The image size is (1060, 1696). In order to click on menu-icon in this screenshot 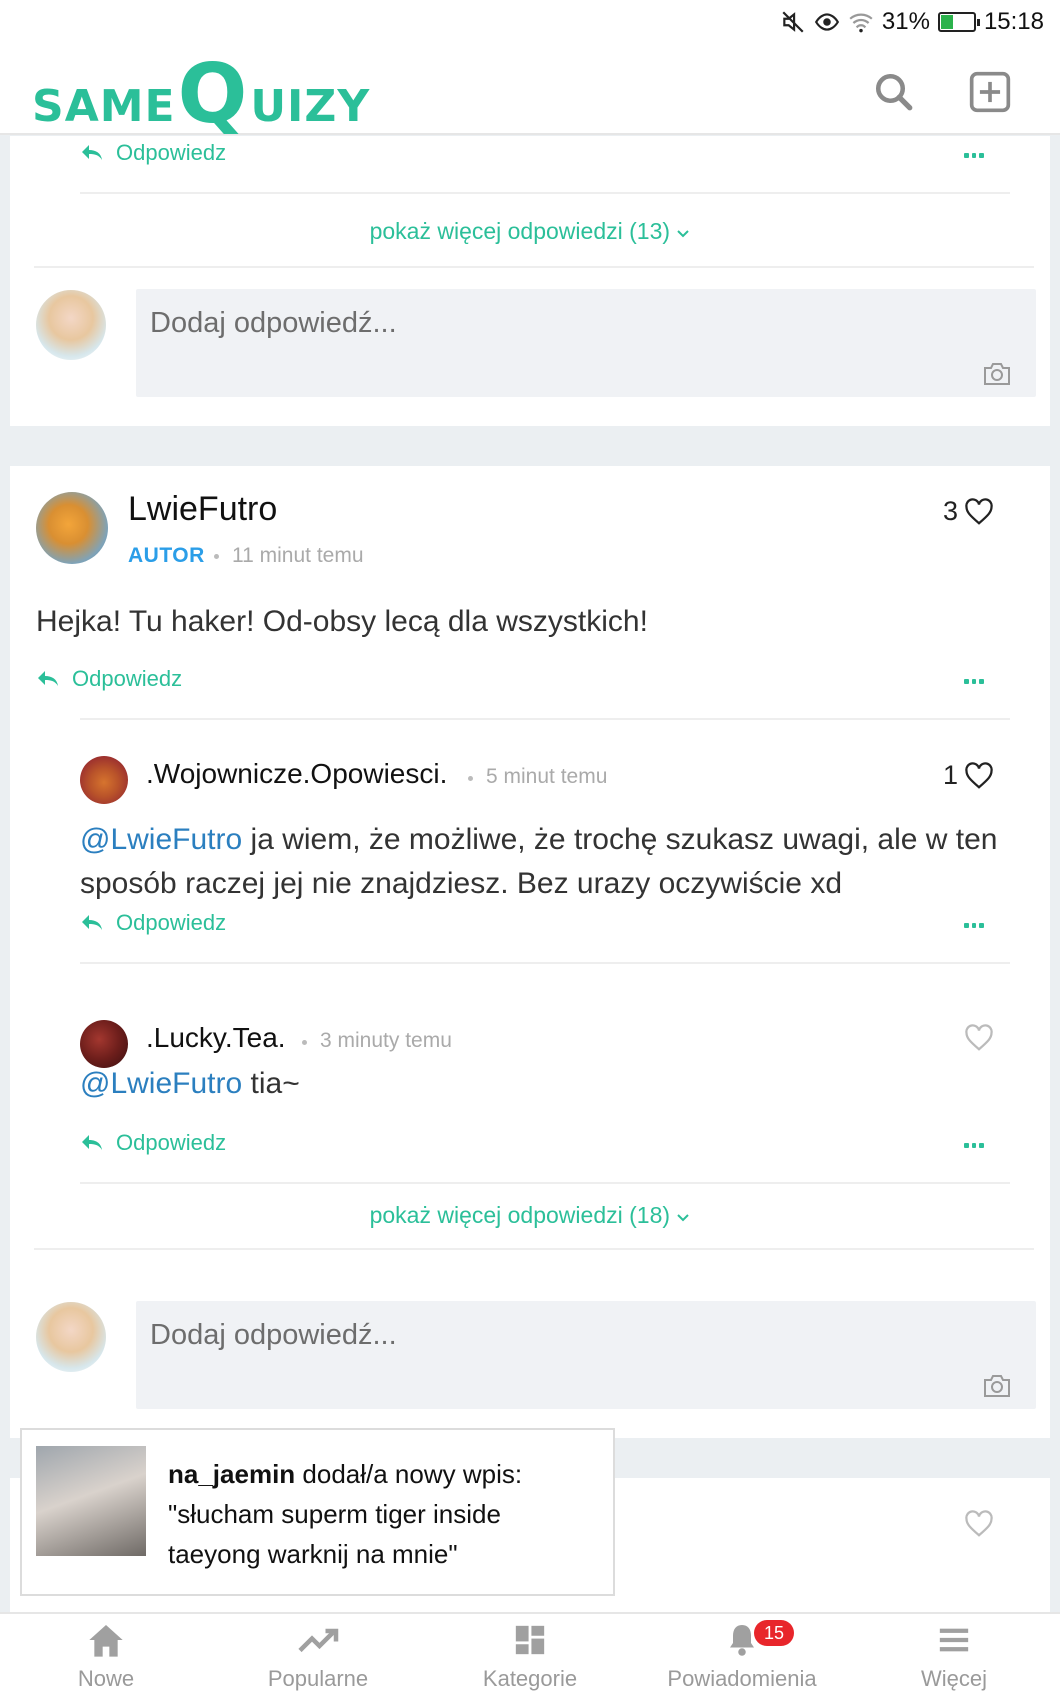, I will do `click(954, 1640)`.